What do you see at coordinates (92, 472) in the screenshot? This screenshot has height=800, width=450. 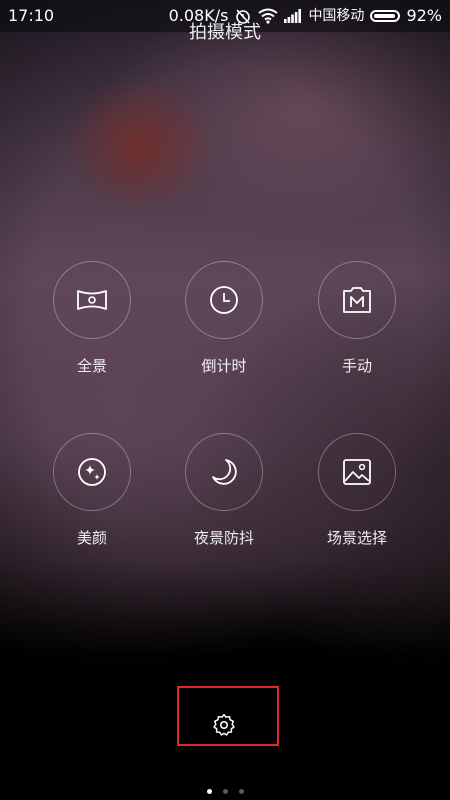 I see `beauty-icon` at bounding box center [92, 472].